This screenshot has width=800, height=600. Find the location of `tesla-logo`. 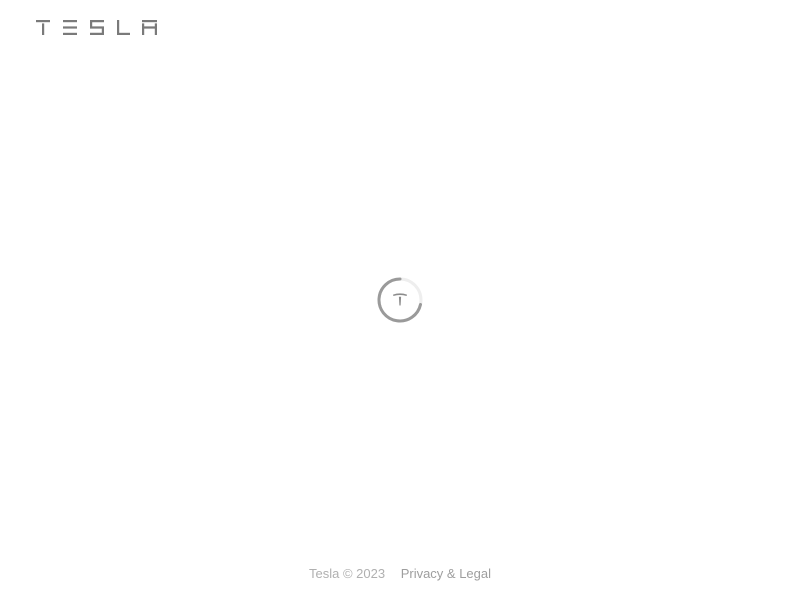

tesla-logo is located at coordinates (96, 27).